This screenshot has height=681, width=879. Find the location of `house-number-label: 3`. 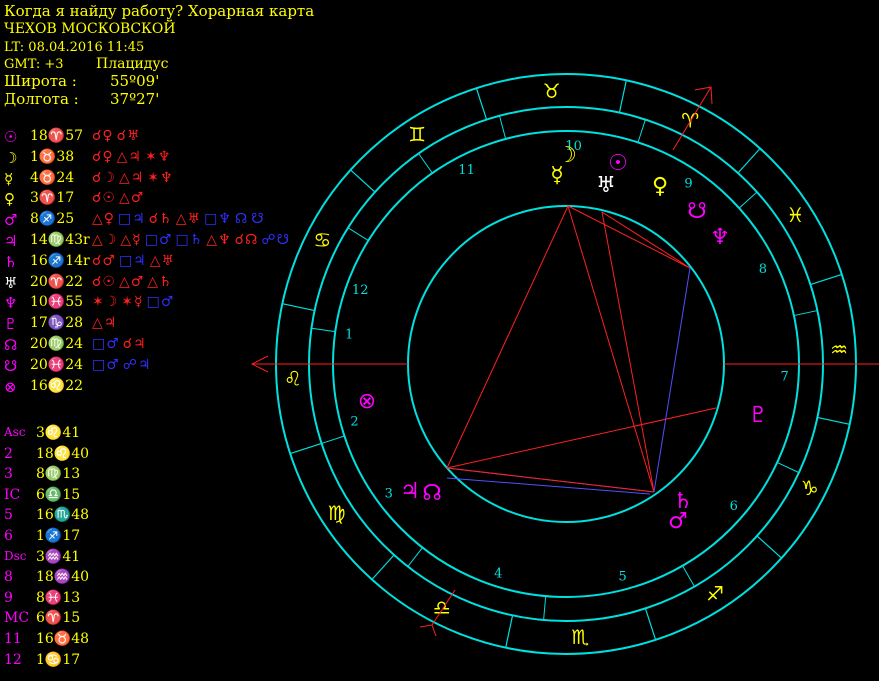

house-number-label: 3 is located at coordinates (389, 494).